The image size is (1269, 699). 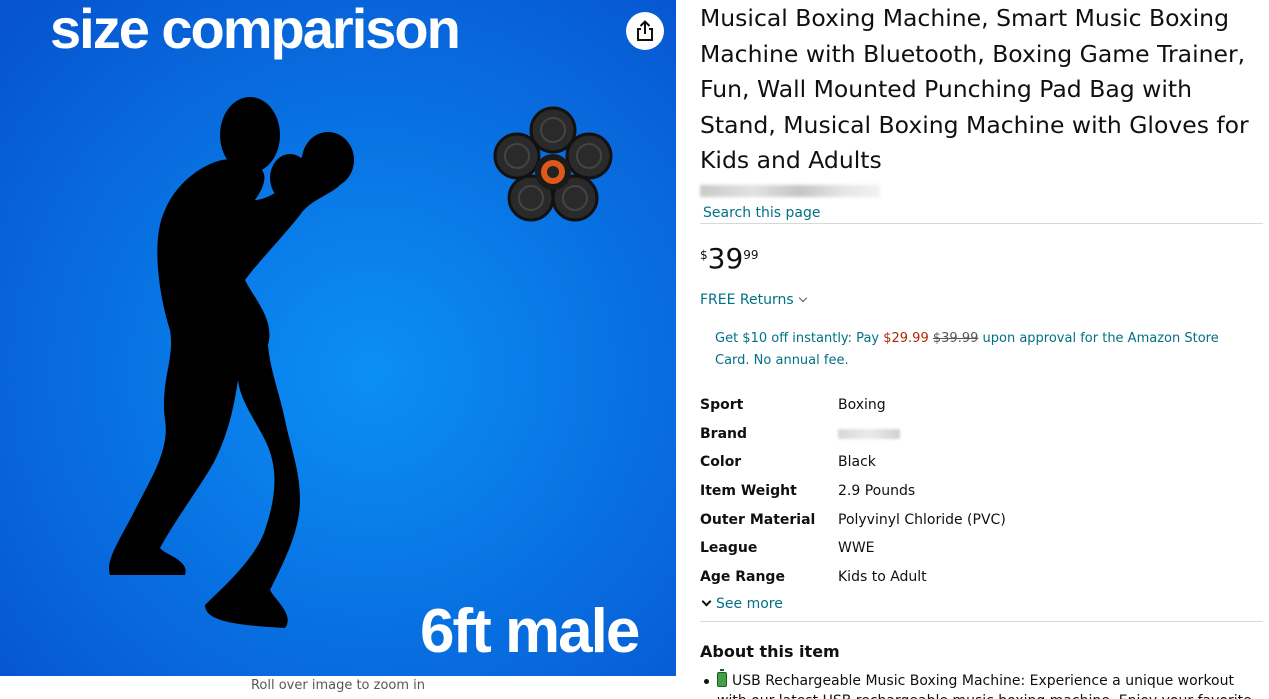 I want to click on price: $ 39 99, so click(x=982, y=258).